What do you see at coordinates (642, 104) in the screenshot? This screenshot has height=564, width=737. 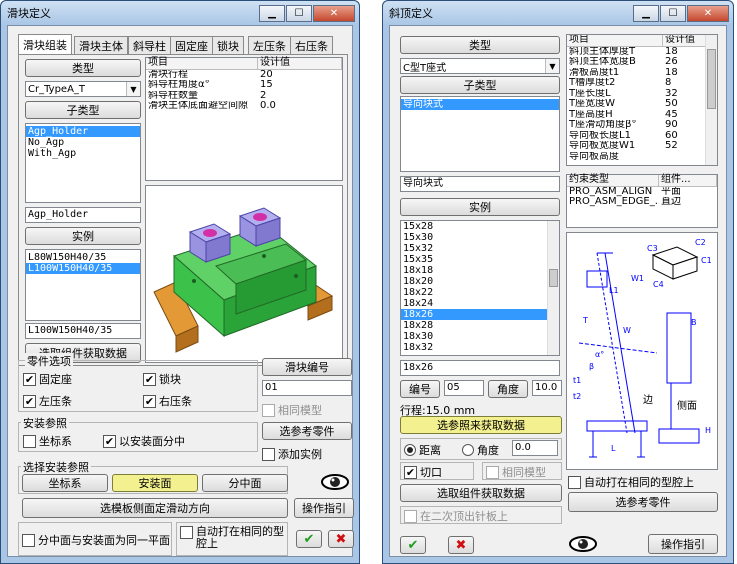 I see `table-row: T座宽度W 50` at bounding box center [642, 104].